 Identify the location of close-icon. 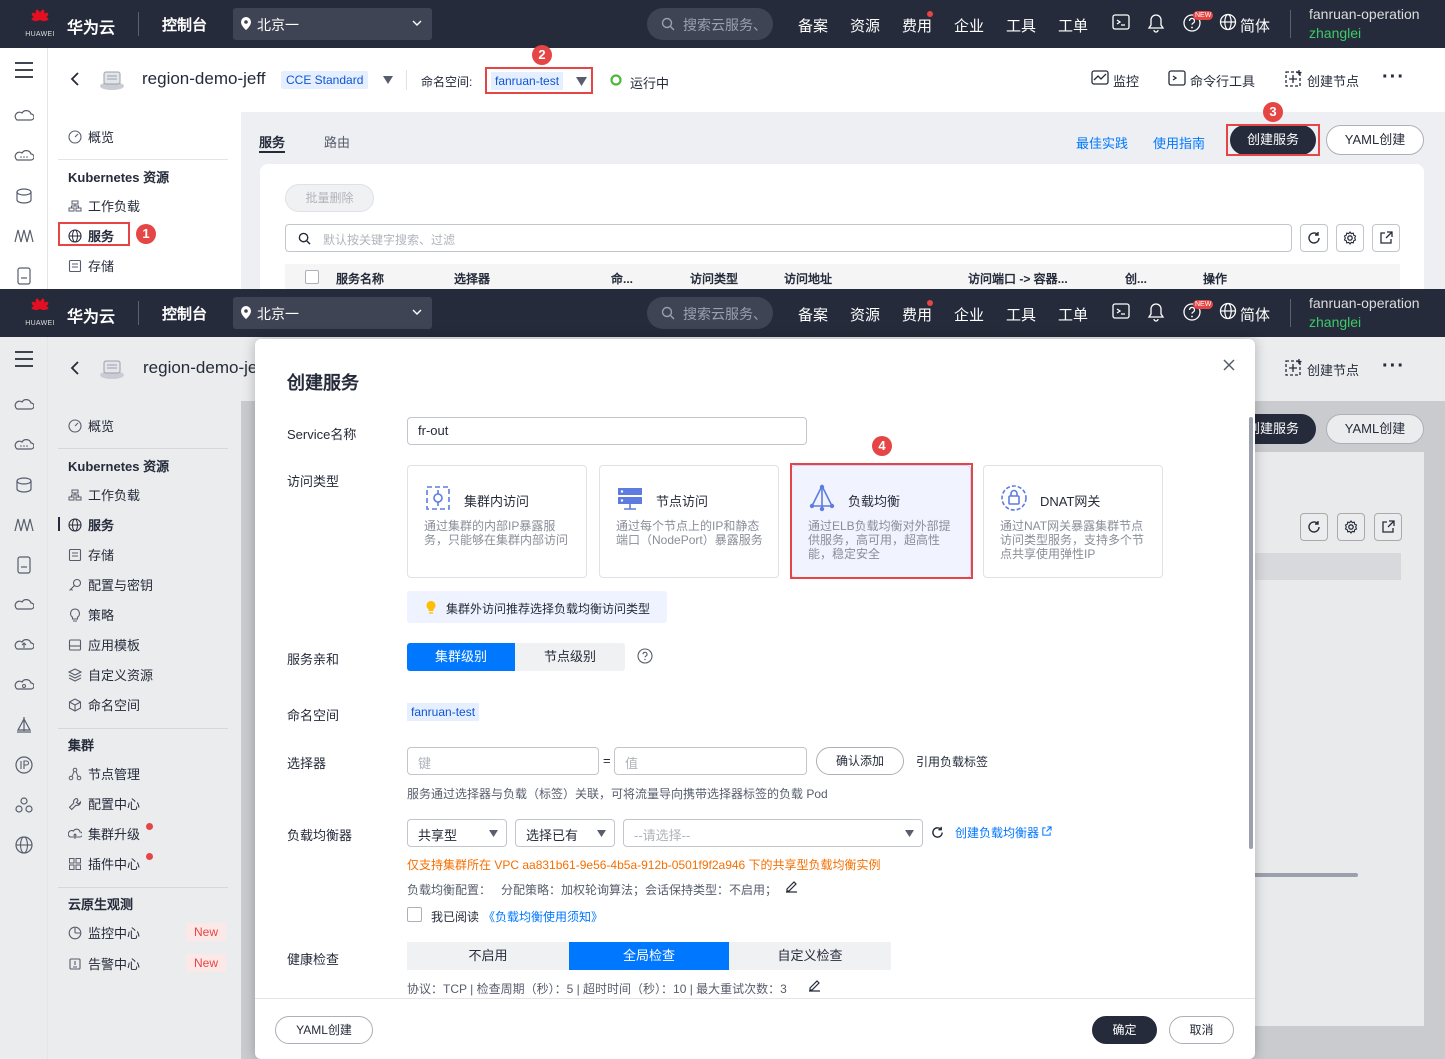
(1229, 365).